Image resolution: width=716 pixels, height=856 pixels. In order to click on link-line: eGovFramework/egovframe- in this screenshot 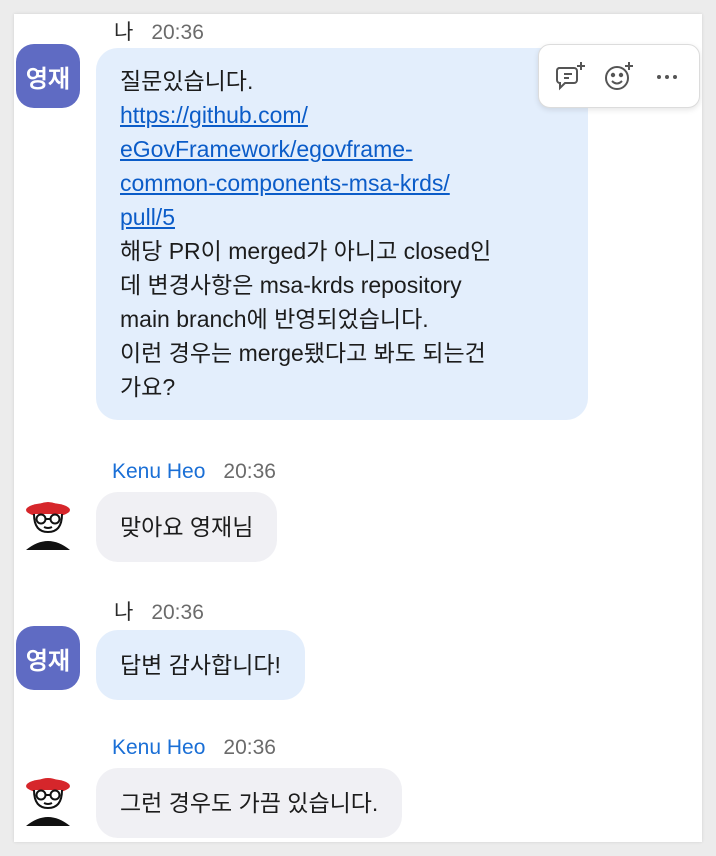, I will do `click(342, 149)`.